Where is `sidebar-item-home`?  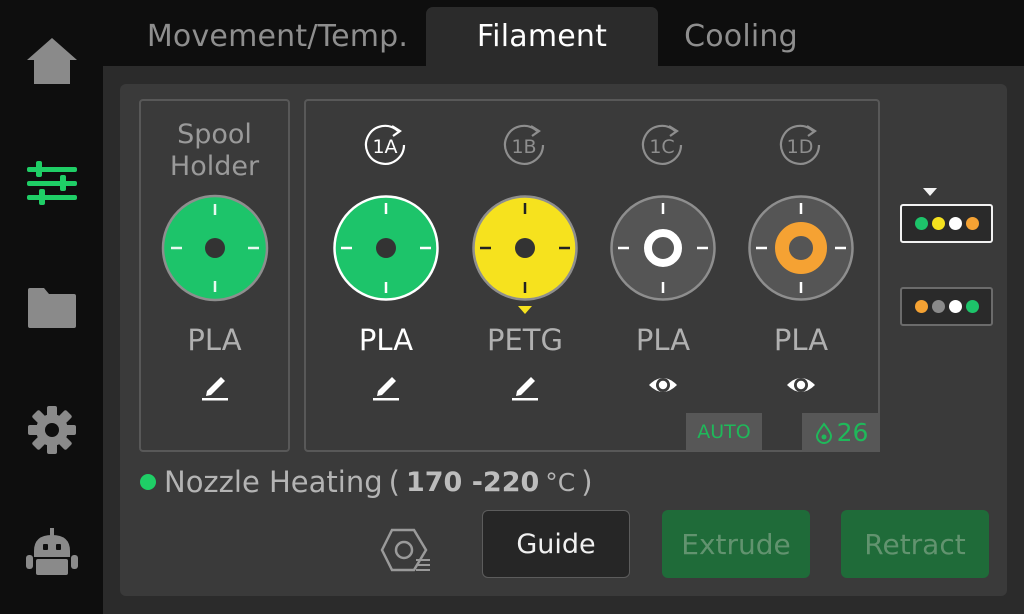 sidebar-item-home is located at coordinates (52, 61).